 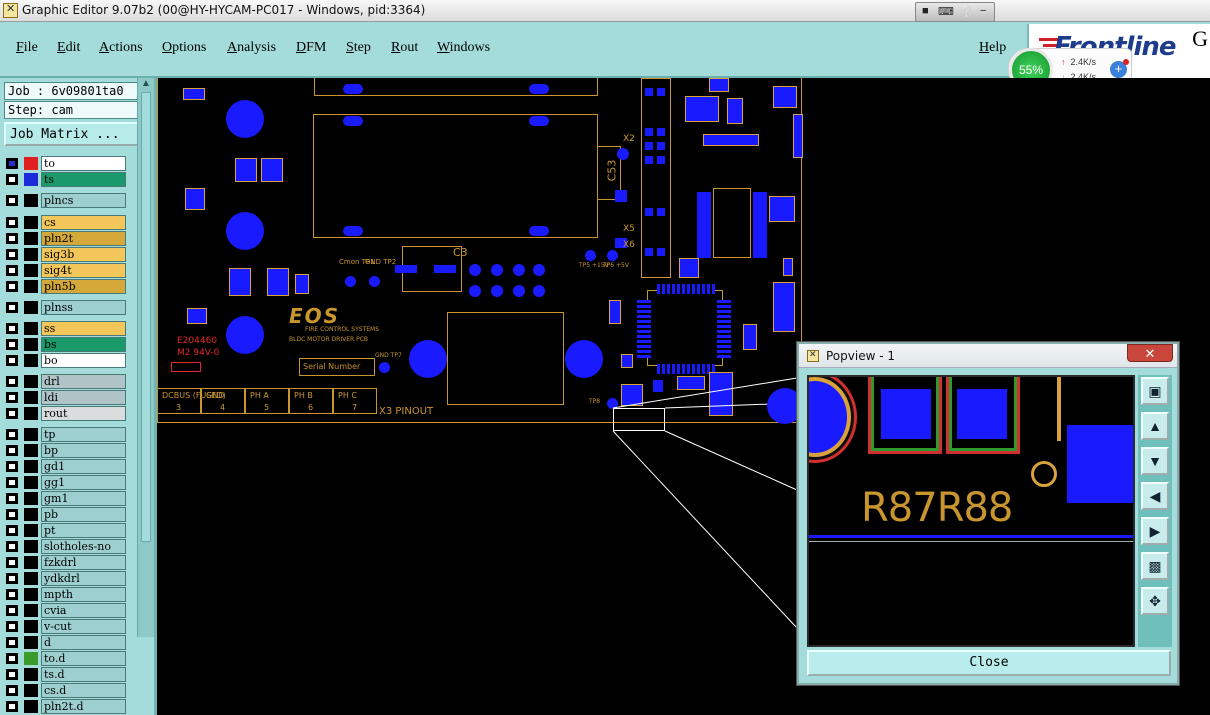 I want to click on layer-row-slotholes-no: slotholes-no, so click(x=65, y=546).